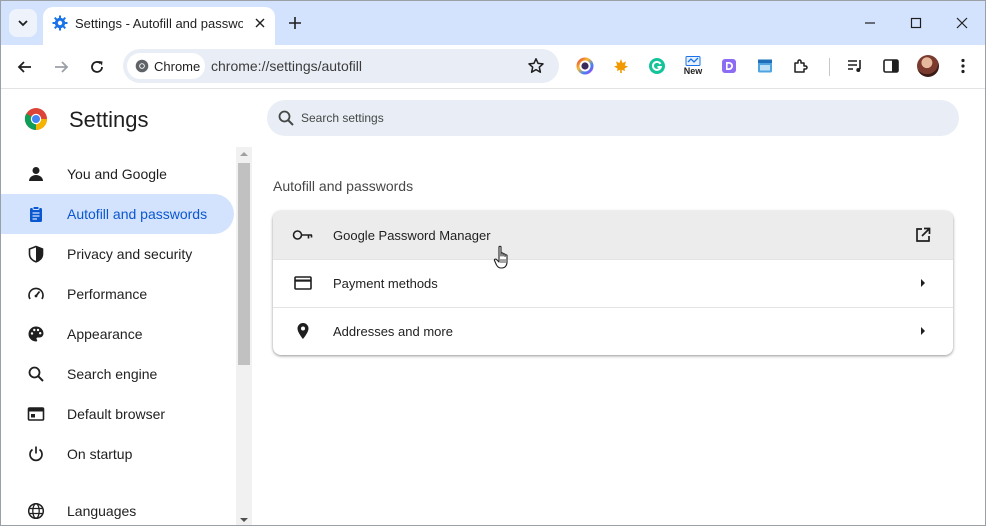 Image resolution: width=986 pixels, height=526 pixels. What do you see at coordinates (342, 118) in the screenshot?
I see `search-placeholder: Search settings` at bounding box center [342, 118].